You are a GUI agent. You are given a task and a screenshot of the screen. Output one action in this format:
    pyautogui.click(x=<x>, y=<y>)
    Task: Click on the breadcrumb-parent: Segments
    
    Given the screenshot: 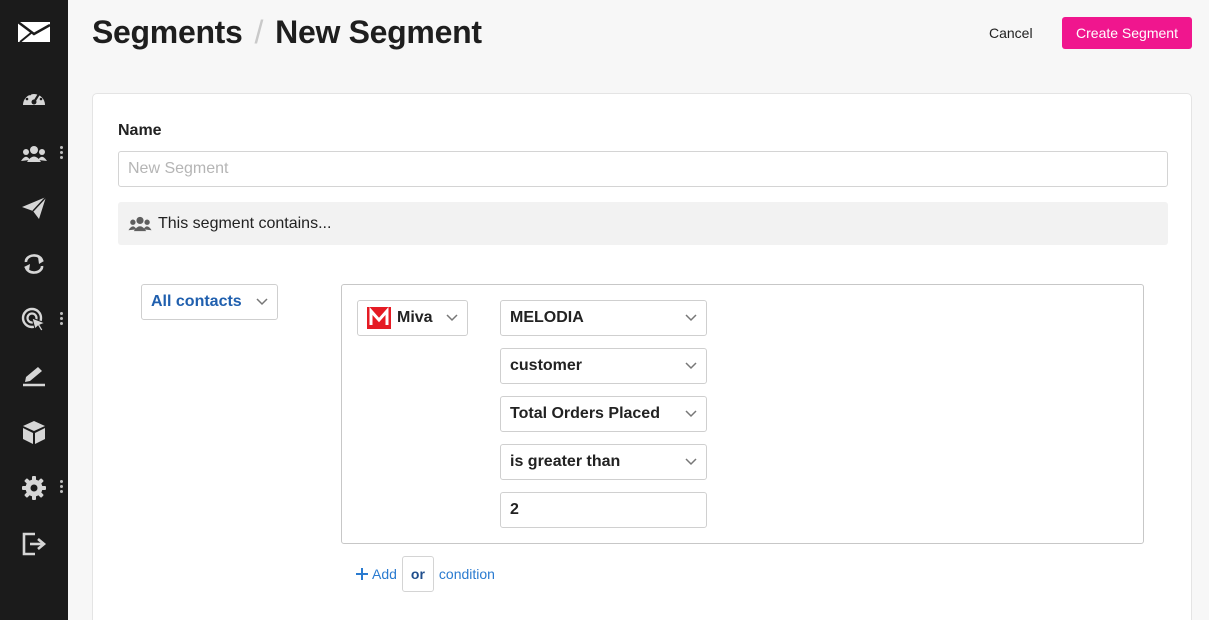 What is the action you would take?
    pyautogui.click(x=167, y=32)
    